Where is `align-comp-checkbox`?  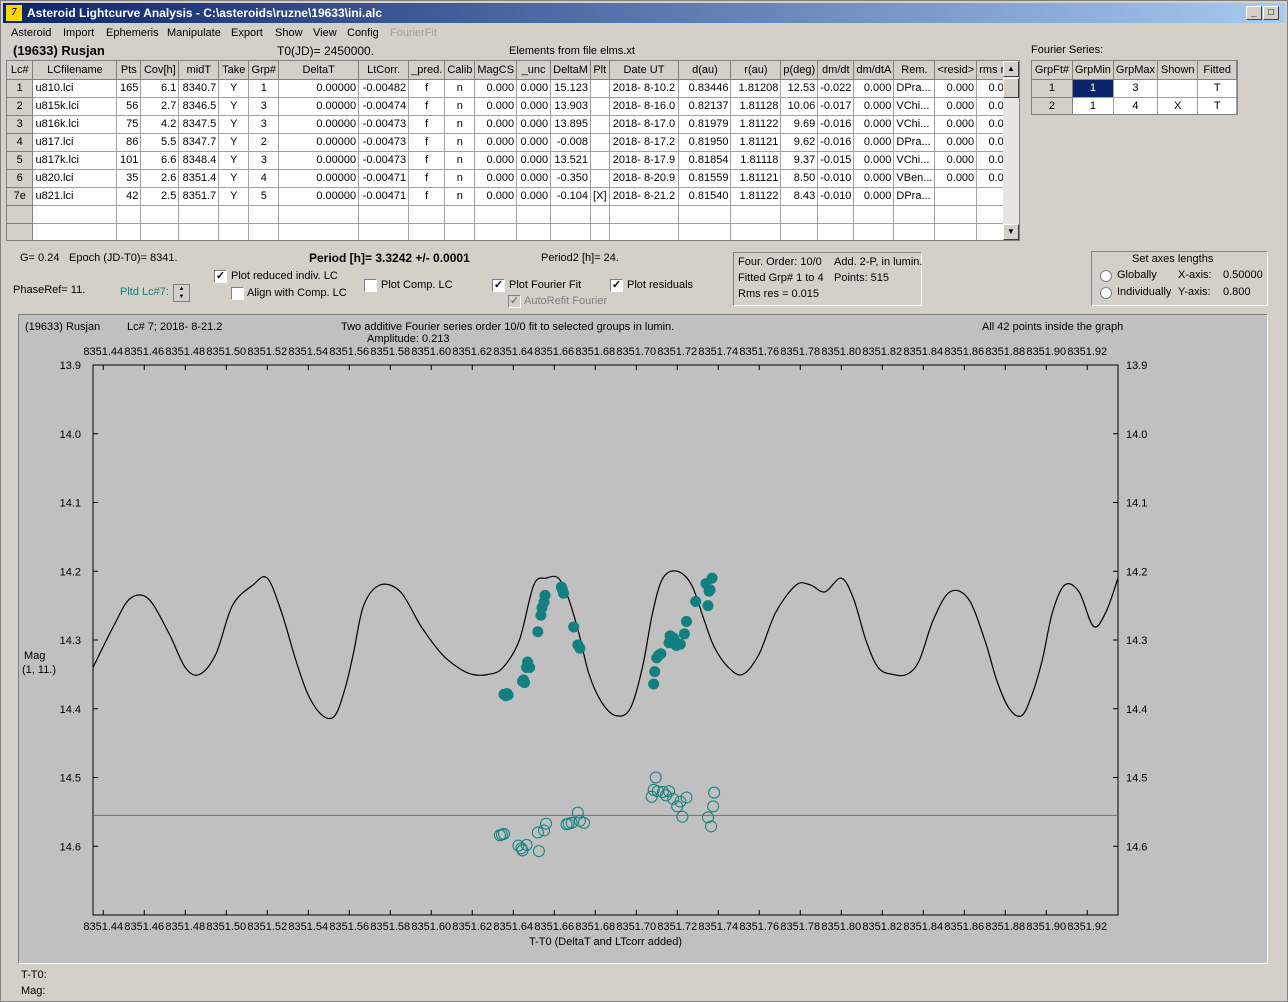
align-comp-checkbox is located at coordinates (237, 293).